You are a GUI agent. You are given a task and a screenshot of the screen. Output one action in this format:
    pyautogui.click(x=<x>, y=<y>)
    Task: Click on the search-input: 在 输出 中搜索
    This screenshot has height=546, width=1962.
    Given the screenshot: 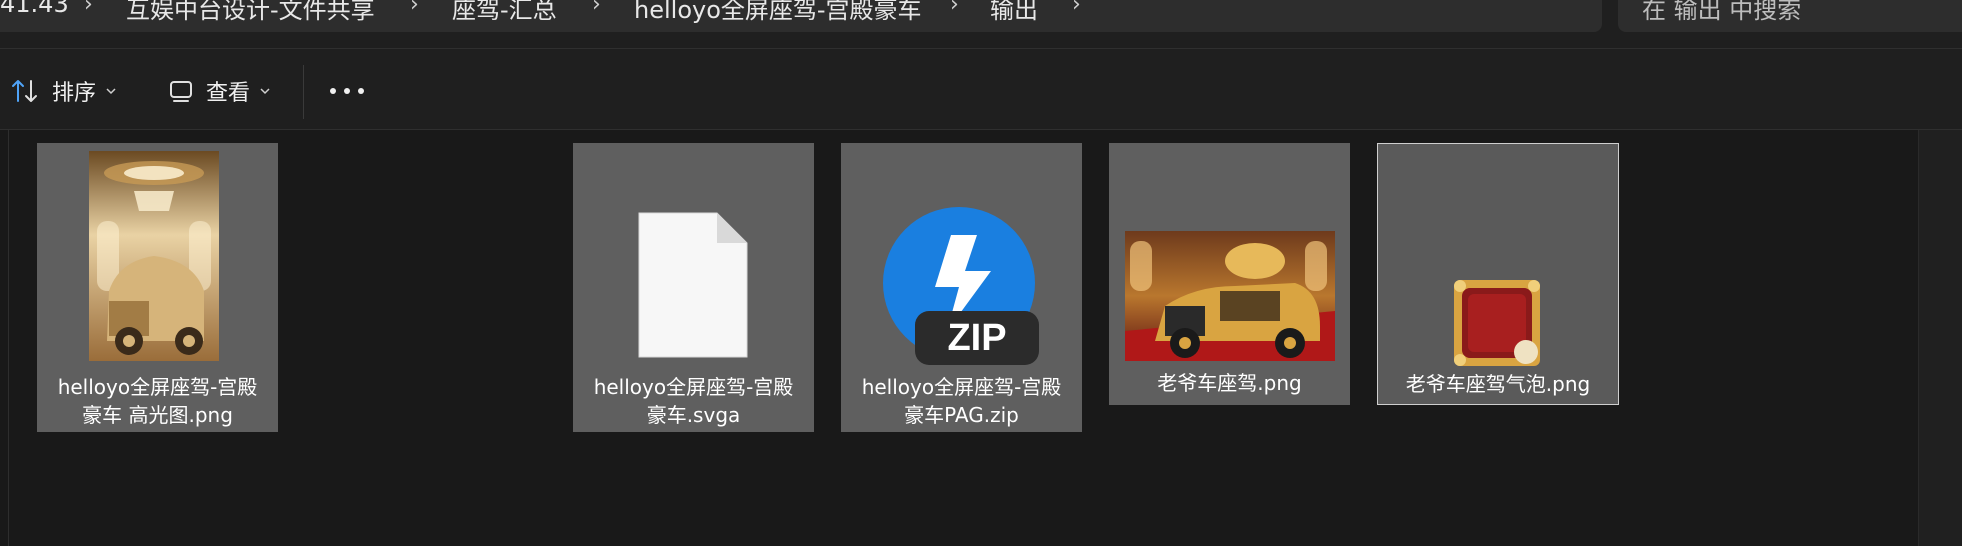 What is the action you would take?
    pyautogui.click(x=1790, y=16)
    